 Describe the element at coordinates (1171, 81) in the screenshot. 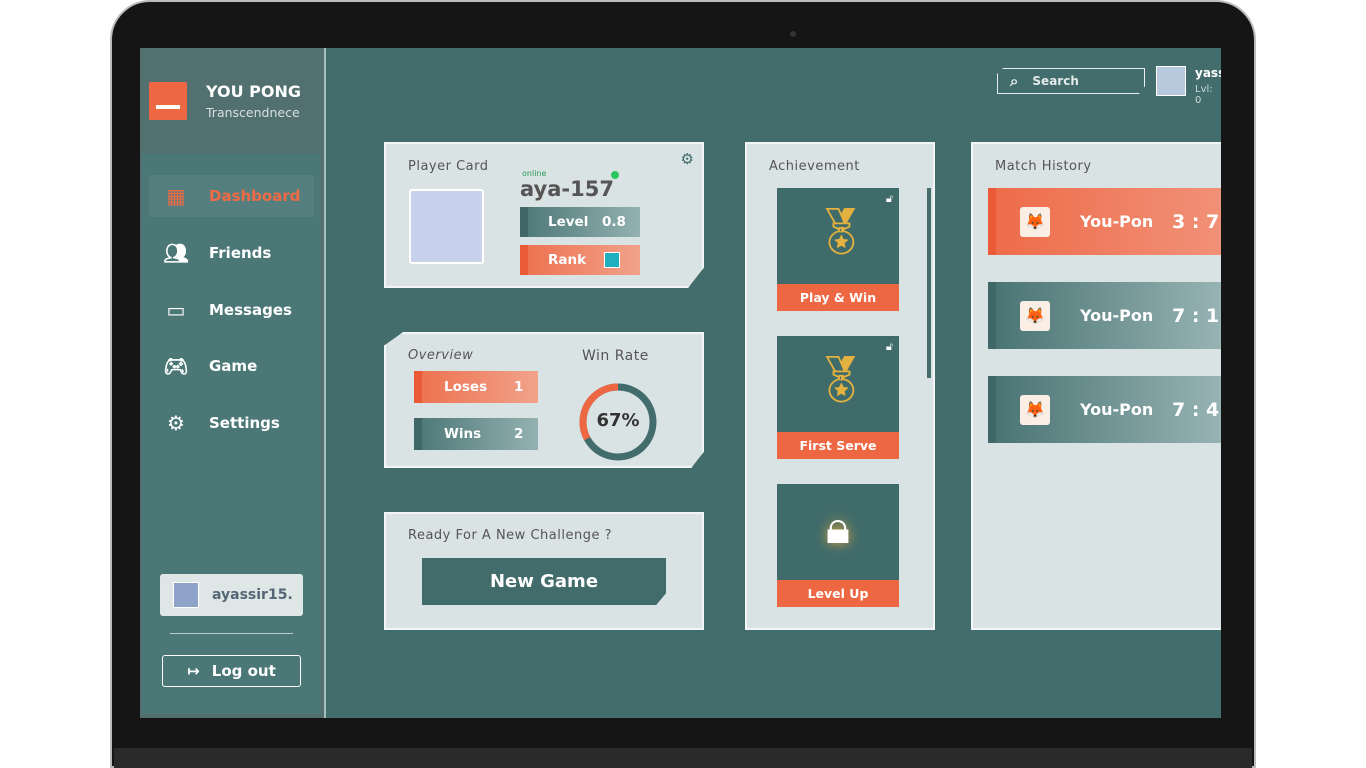

I see `header-avatar` at that location.